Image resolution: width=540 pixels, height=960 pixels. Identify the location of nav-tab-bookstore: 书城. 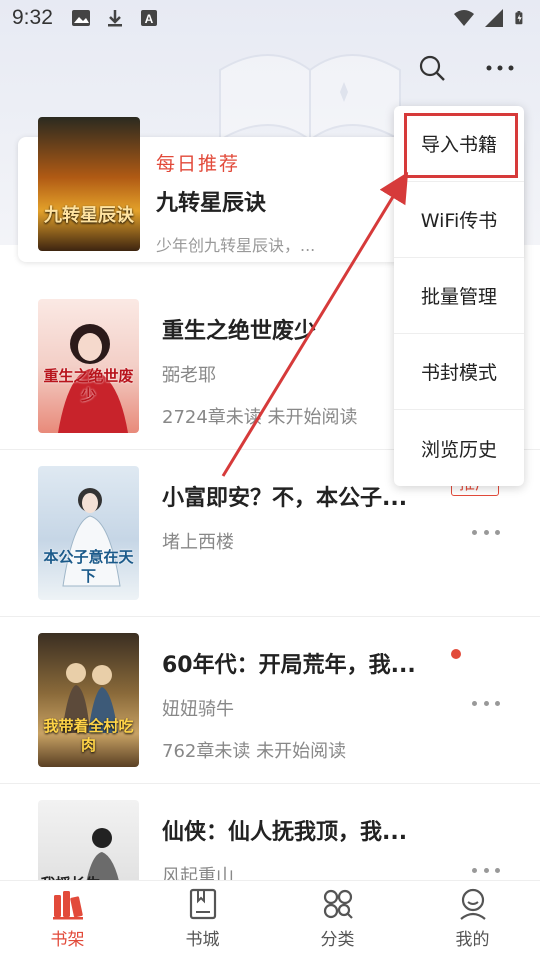
(202, 920).